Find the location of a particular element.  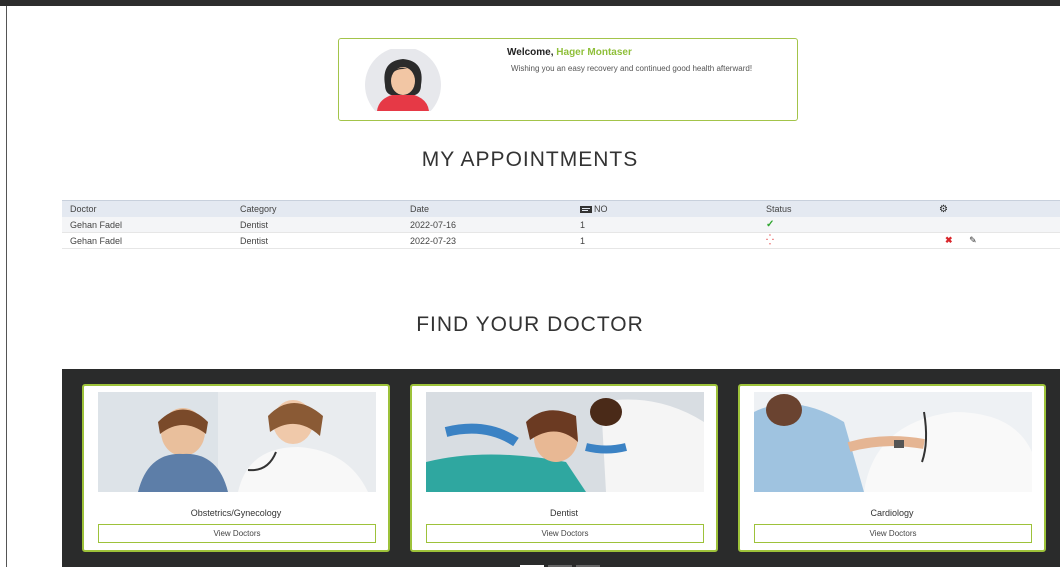

category-label: Cardiology is located at coordinates (892, 513).